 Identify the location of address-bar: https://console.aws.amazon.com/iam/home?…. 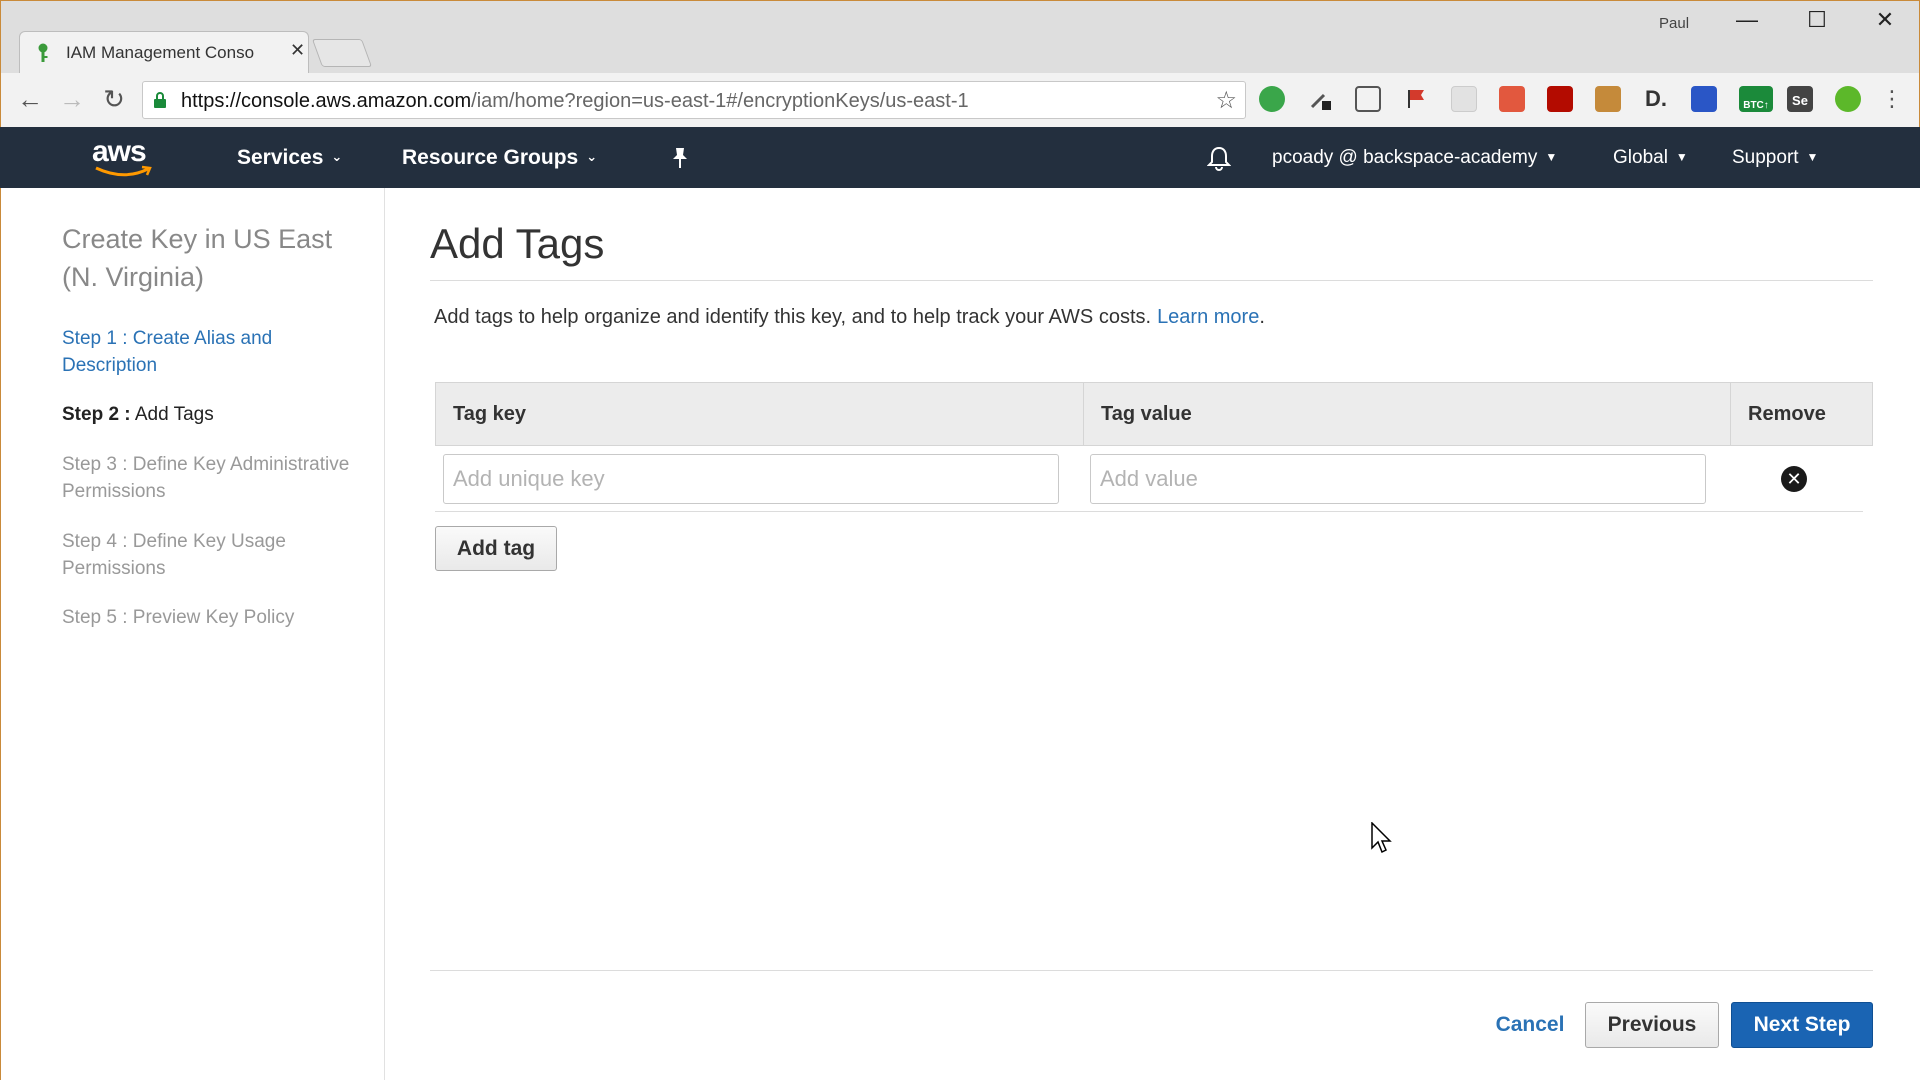
(694, 100).